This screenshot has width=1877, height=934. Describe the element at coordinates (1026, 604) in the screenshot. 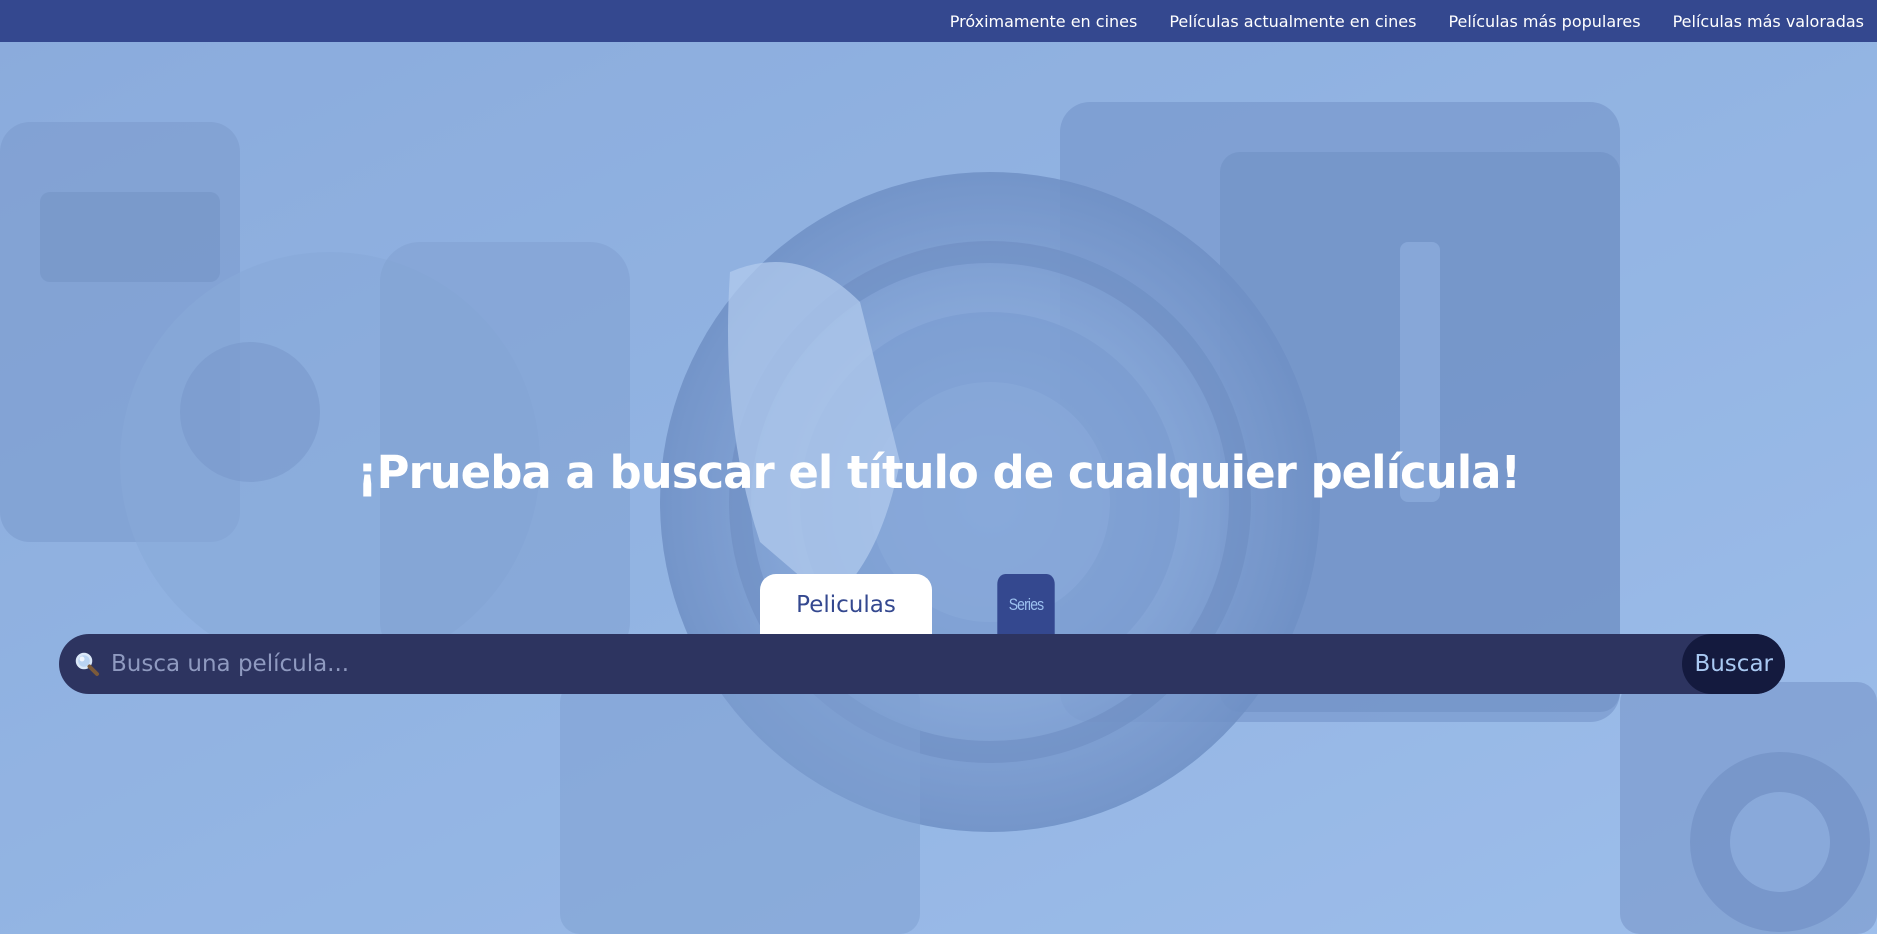

I see `tab-series: Series` at that location.